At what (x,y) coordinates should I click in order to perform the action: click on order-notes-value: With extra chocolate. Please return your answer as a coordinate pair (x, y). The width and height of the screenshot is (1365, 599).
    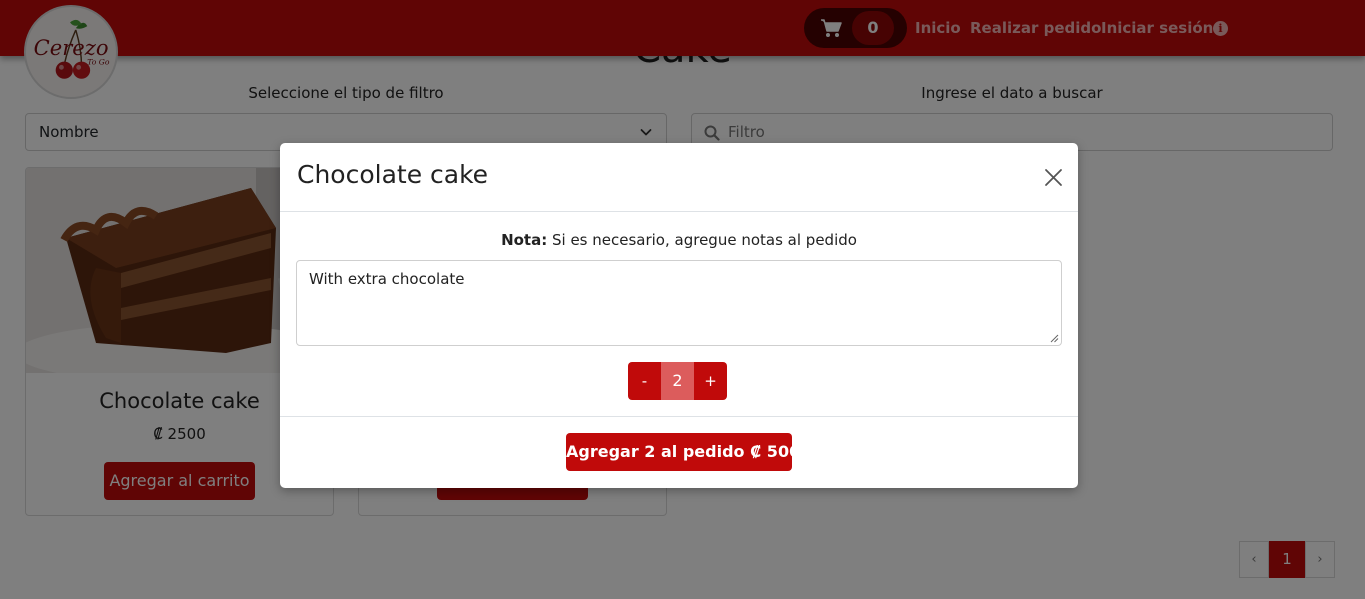
    Looking at the image, I should click on (387, 279).